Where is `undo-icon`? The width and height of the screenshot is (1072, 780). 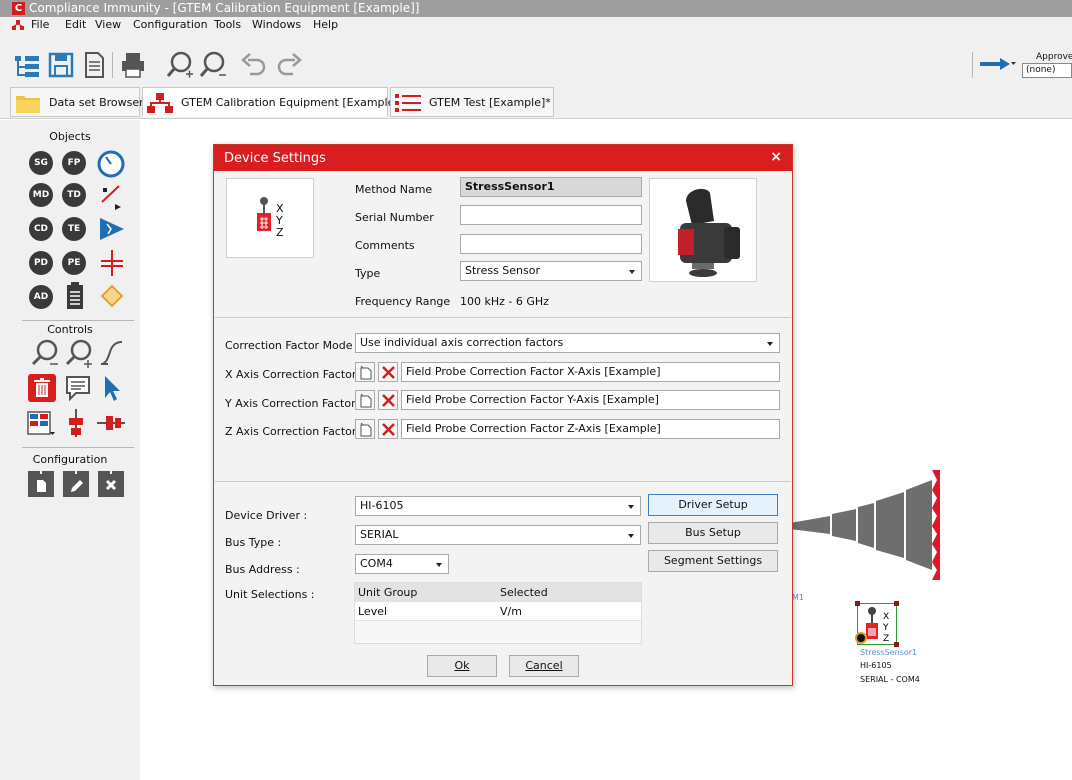
undo-icon is located at coordinates (254, 65).